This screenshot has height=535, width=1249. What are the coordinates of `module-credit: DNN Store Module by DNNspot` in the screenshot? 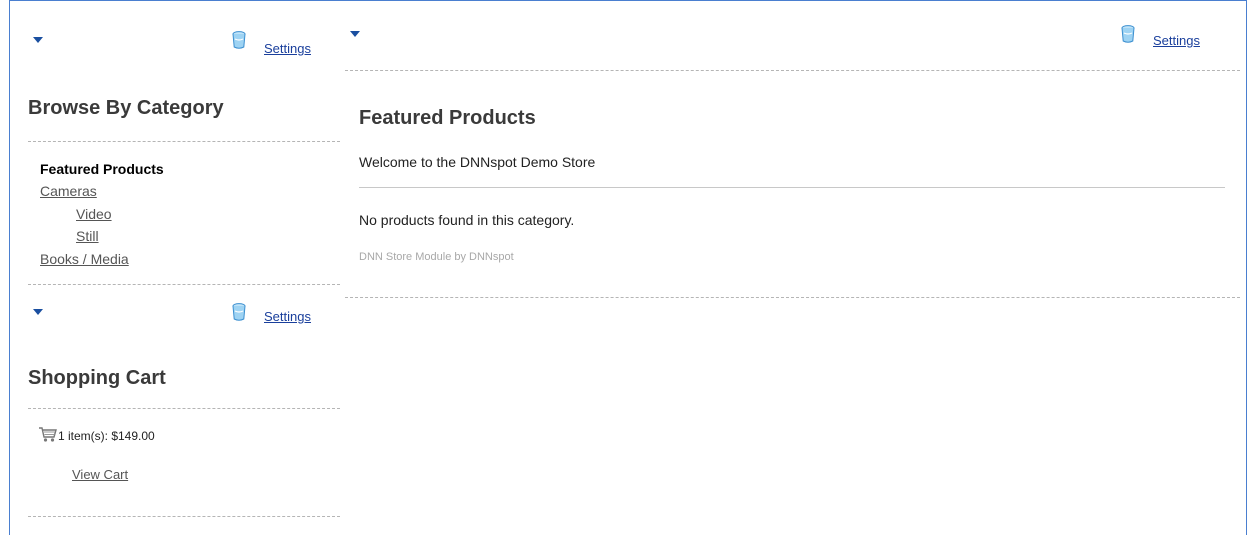 It's located at (436, 257).